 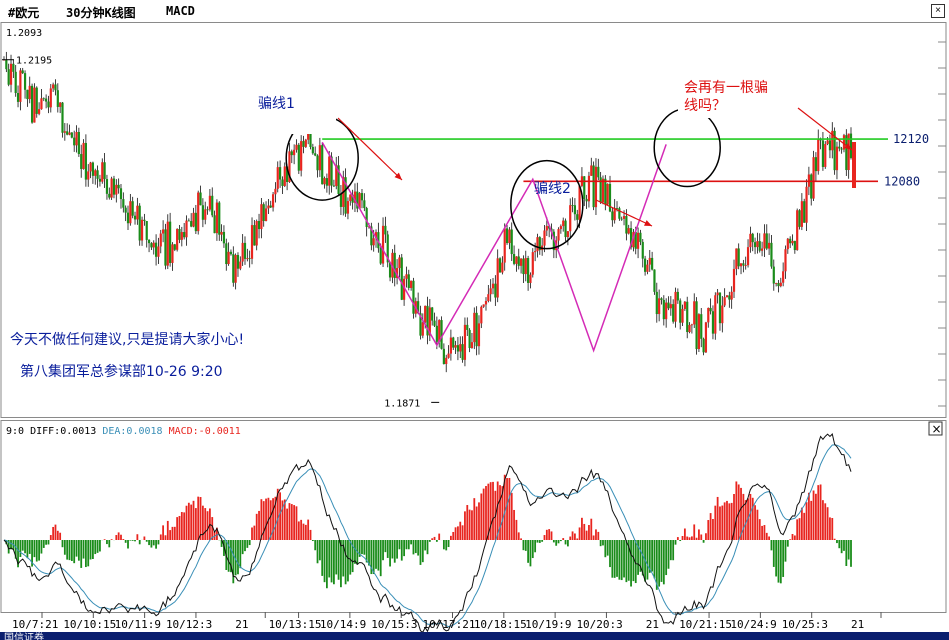 I want to click on note-fake-line-2: 骗线2, so click(x=552, y=189).